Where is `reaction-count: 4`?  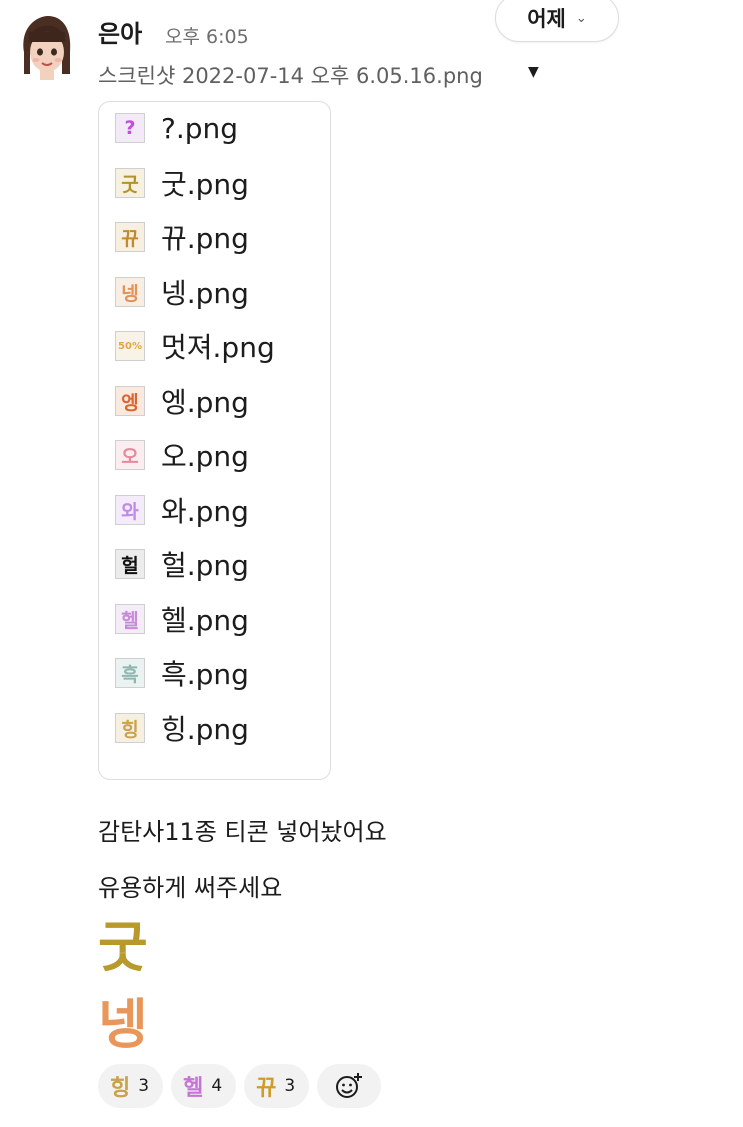 reaction-count: 4 is located at coordinates (217, 1086).